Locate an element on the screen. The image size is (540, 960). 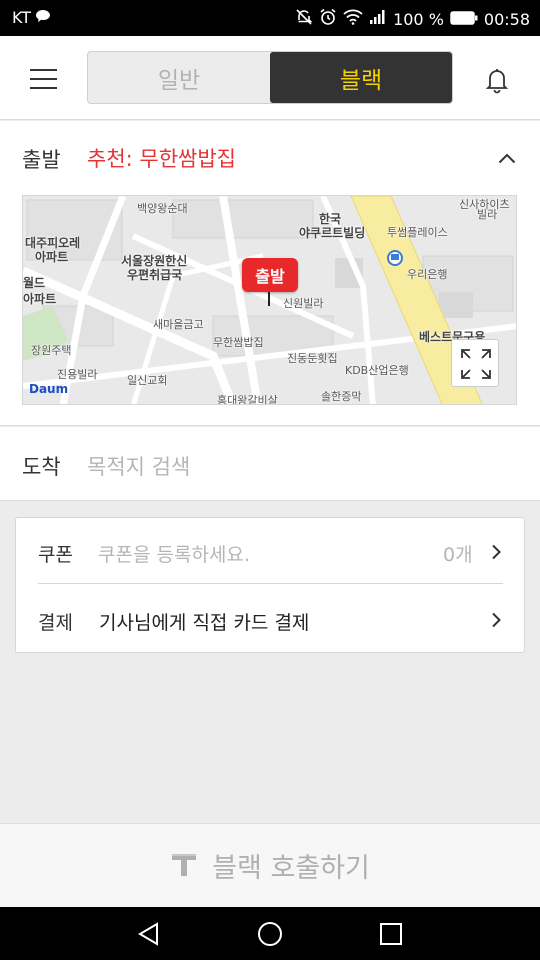
recents-icon is located at coordinates (391, 936).